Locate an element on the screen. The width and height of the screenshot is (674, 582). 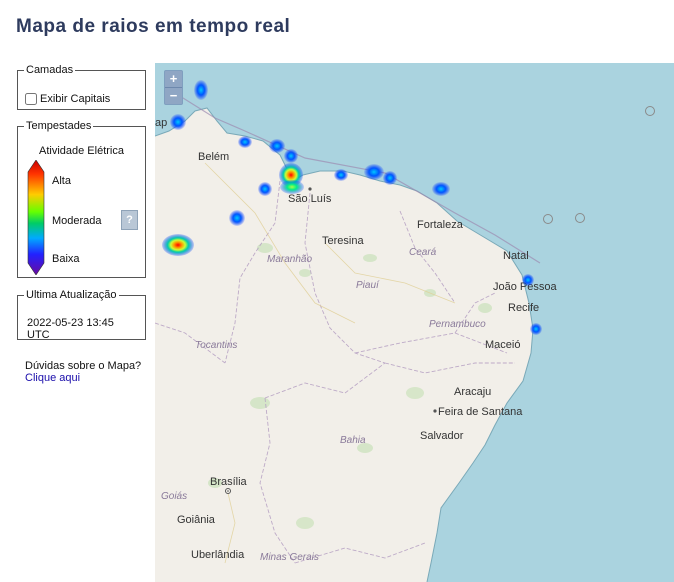
layers-panel: Camadas Exibir Capitais is located at coordinates (81, 87).